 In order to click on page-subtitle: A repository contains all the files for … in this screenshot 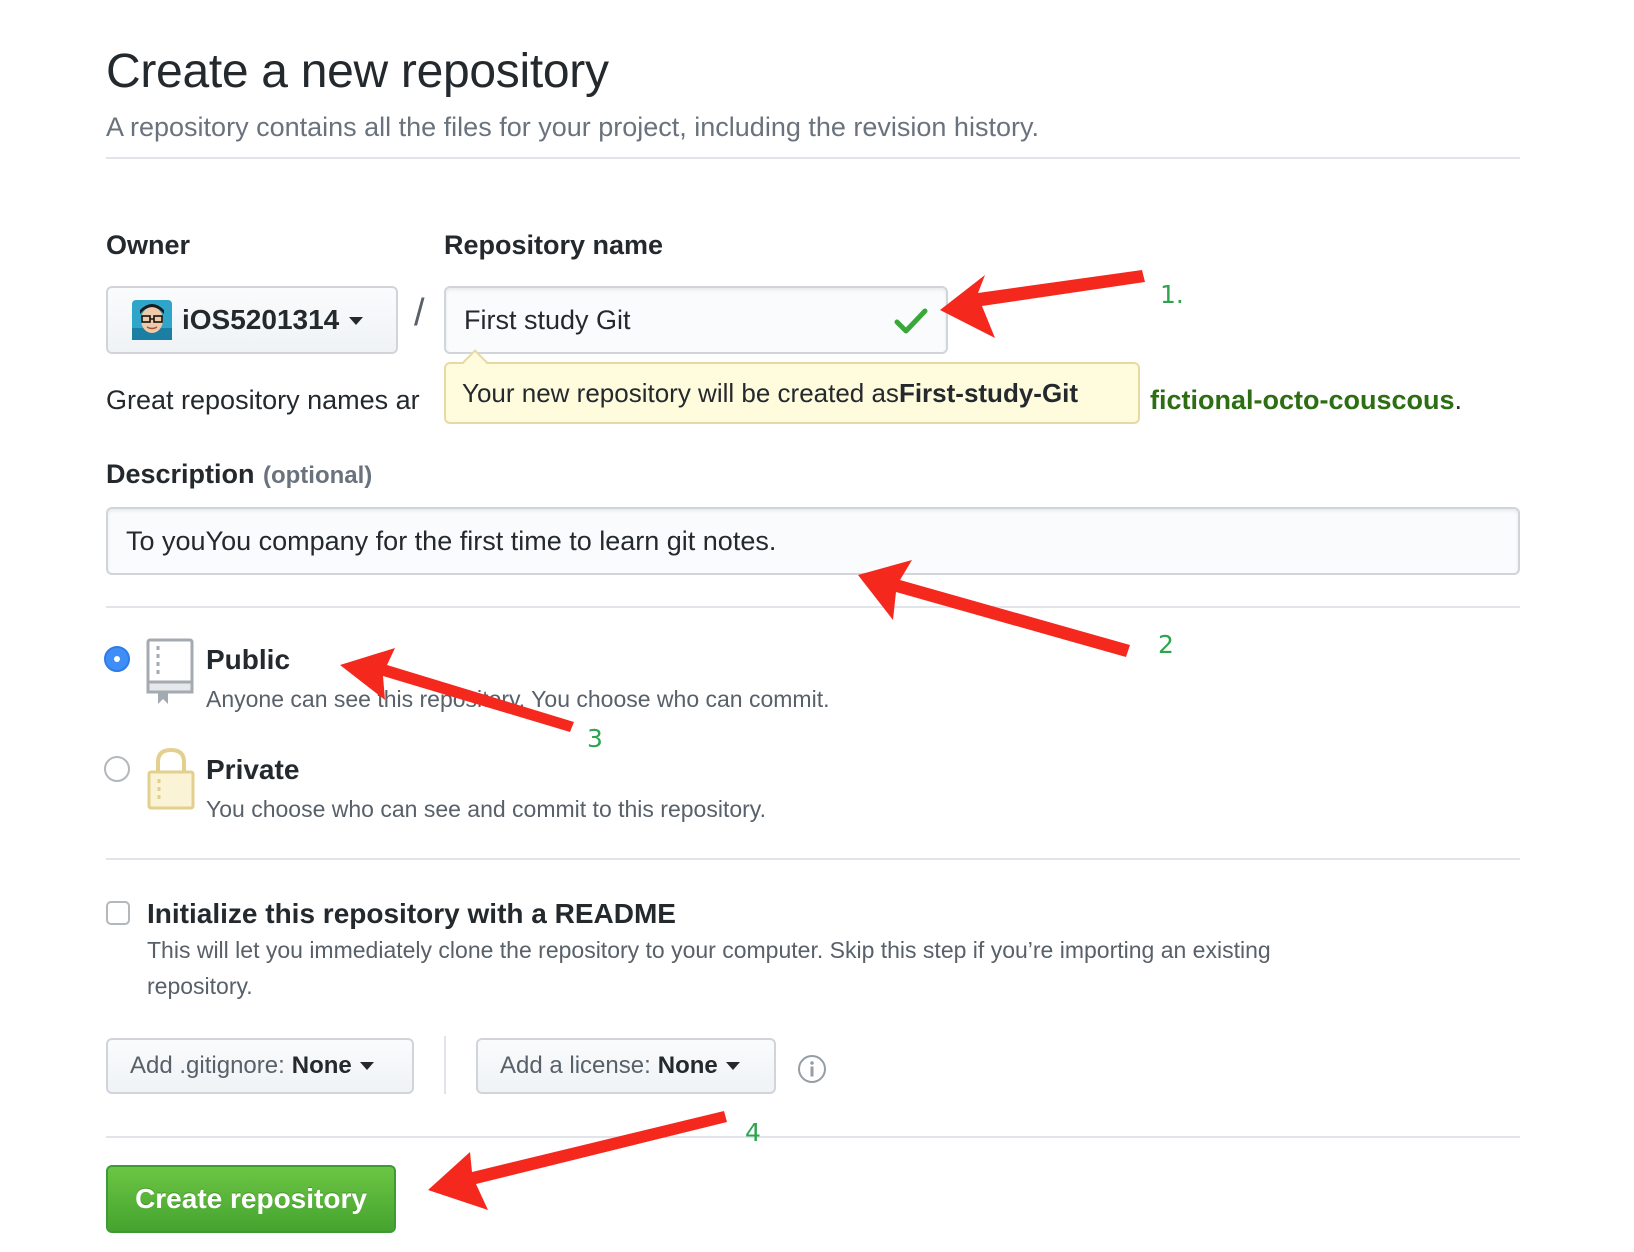, I will do `click(572, 127)`.